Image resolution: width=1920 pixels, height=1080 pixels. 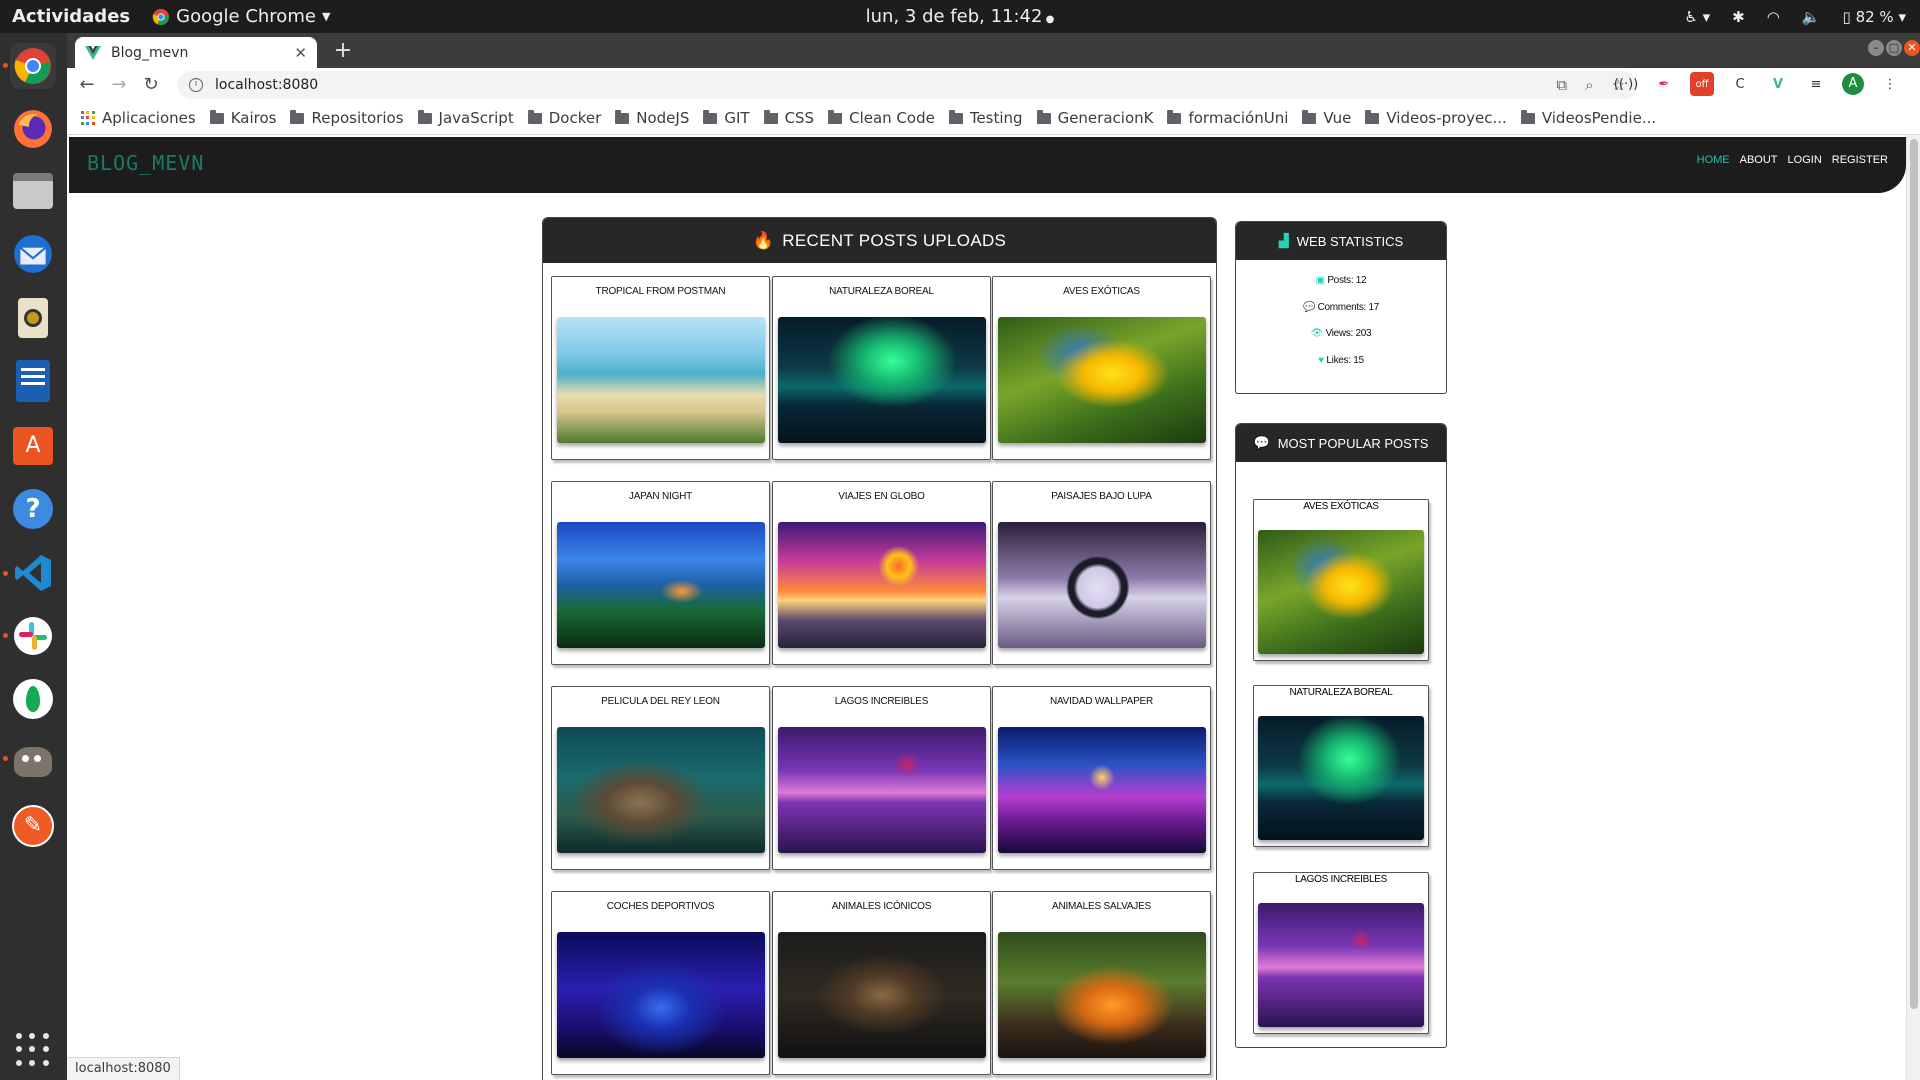 I want to click on activities-button: Actividades, so click(x=71, y=16).